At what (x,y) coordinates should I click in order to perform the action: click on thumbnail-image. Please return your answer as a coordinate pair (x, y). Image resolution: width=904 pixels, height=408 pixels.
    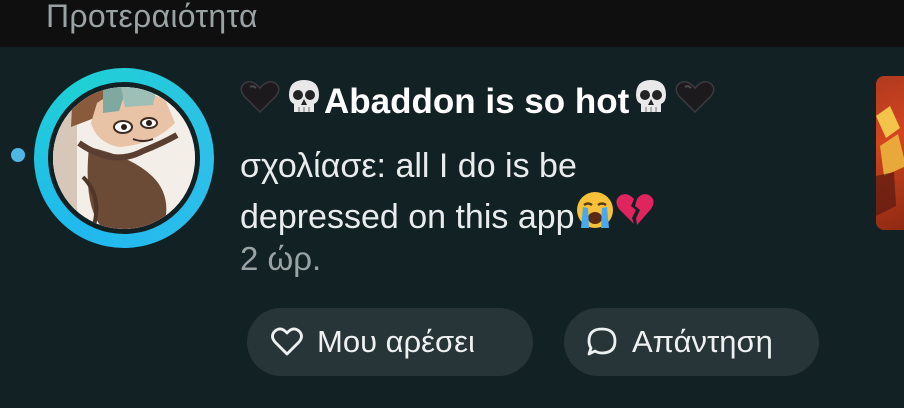
    Looking at the image, I should click on (890, 161).